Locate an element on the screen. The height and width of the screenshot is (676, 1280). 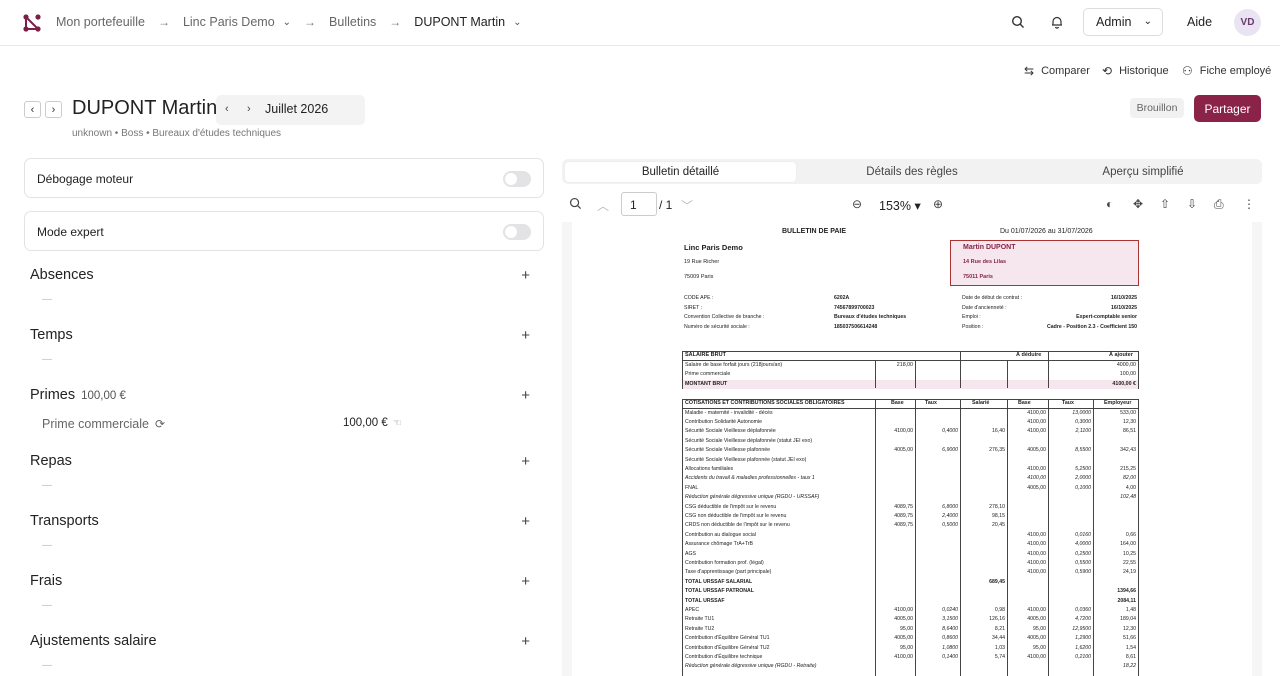
contrib-row-value: 126,16 is located at coordinates (997, 619).